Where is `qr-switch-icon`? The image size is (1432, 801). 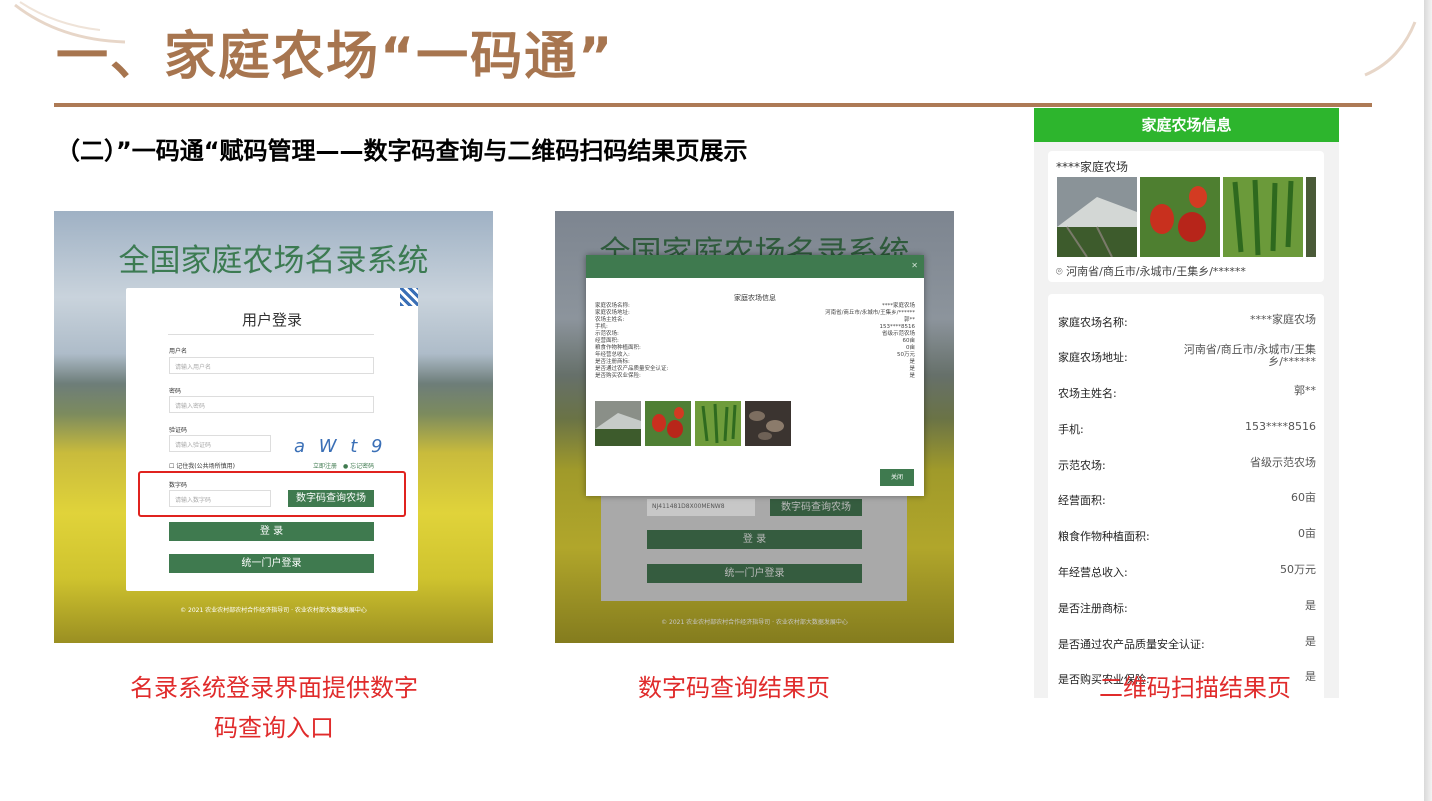
qr-switch-icon is located at coordinates (409, 297).